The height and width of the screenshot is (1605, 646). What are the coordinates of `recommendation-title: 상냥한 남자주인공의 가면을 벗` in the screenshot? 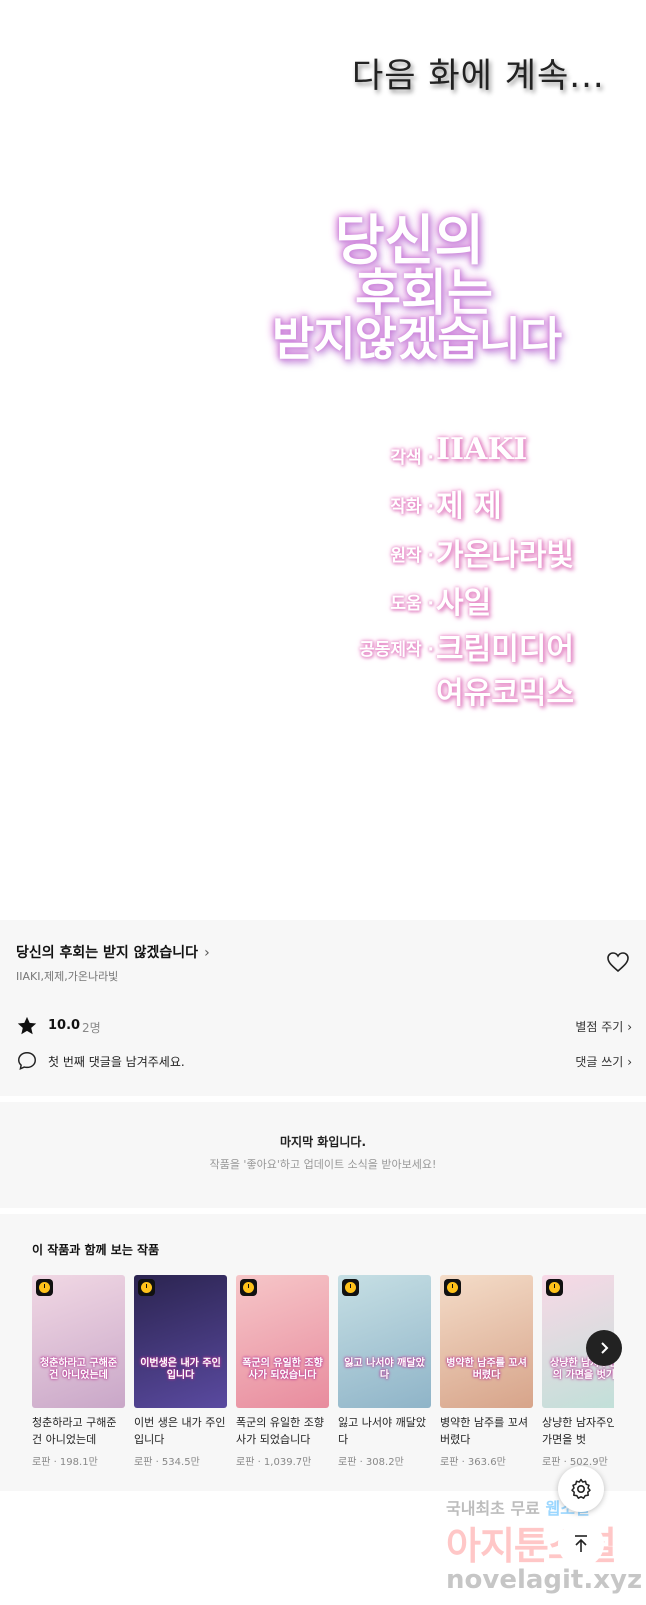 It's located at (578, 1431).